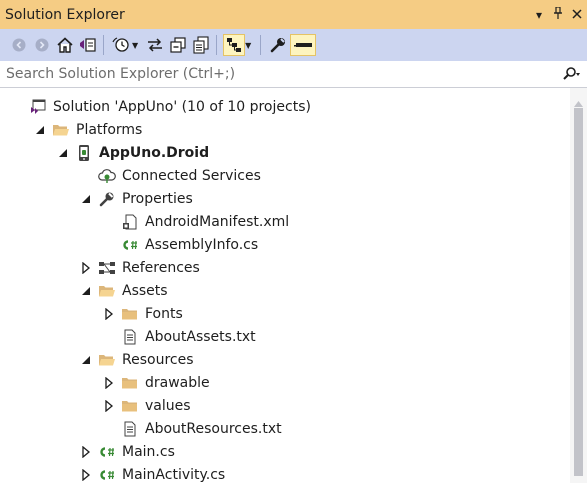 The image size is (587, 483). Describe the element at coordinates (107, 268) in the screenshot. I see `references-icon` at that location.